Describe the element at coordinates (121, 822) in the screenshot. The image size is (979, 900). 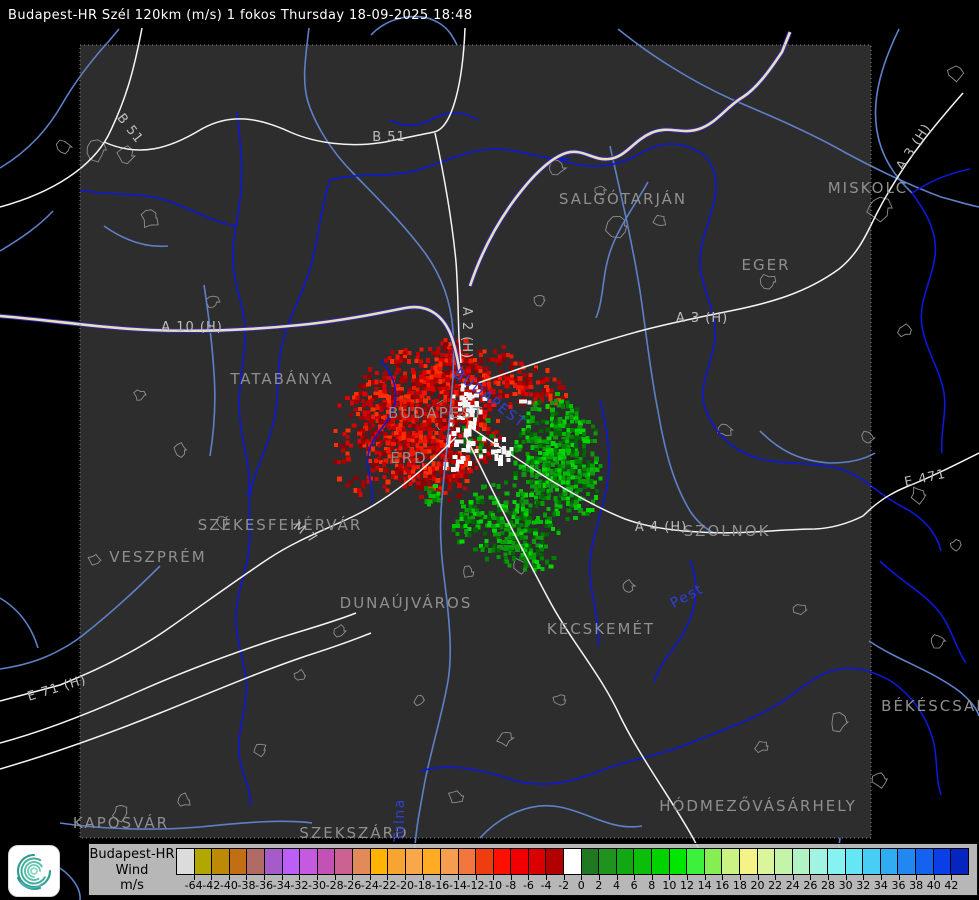
I see `city-label: KAPOSVÁR` at that location.